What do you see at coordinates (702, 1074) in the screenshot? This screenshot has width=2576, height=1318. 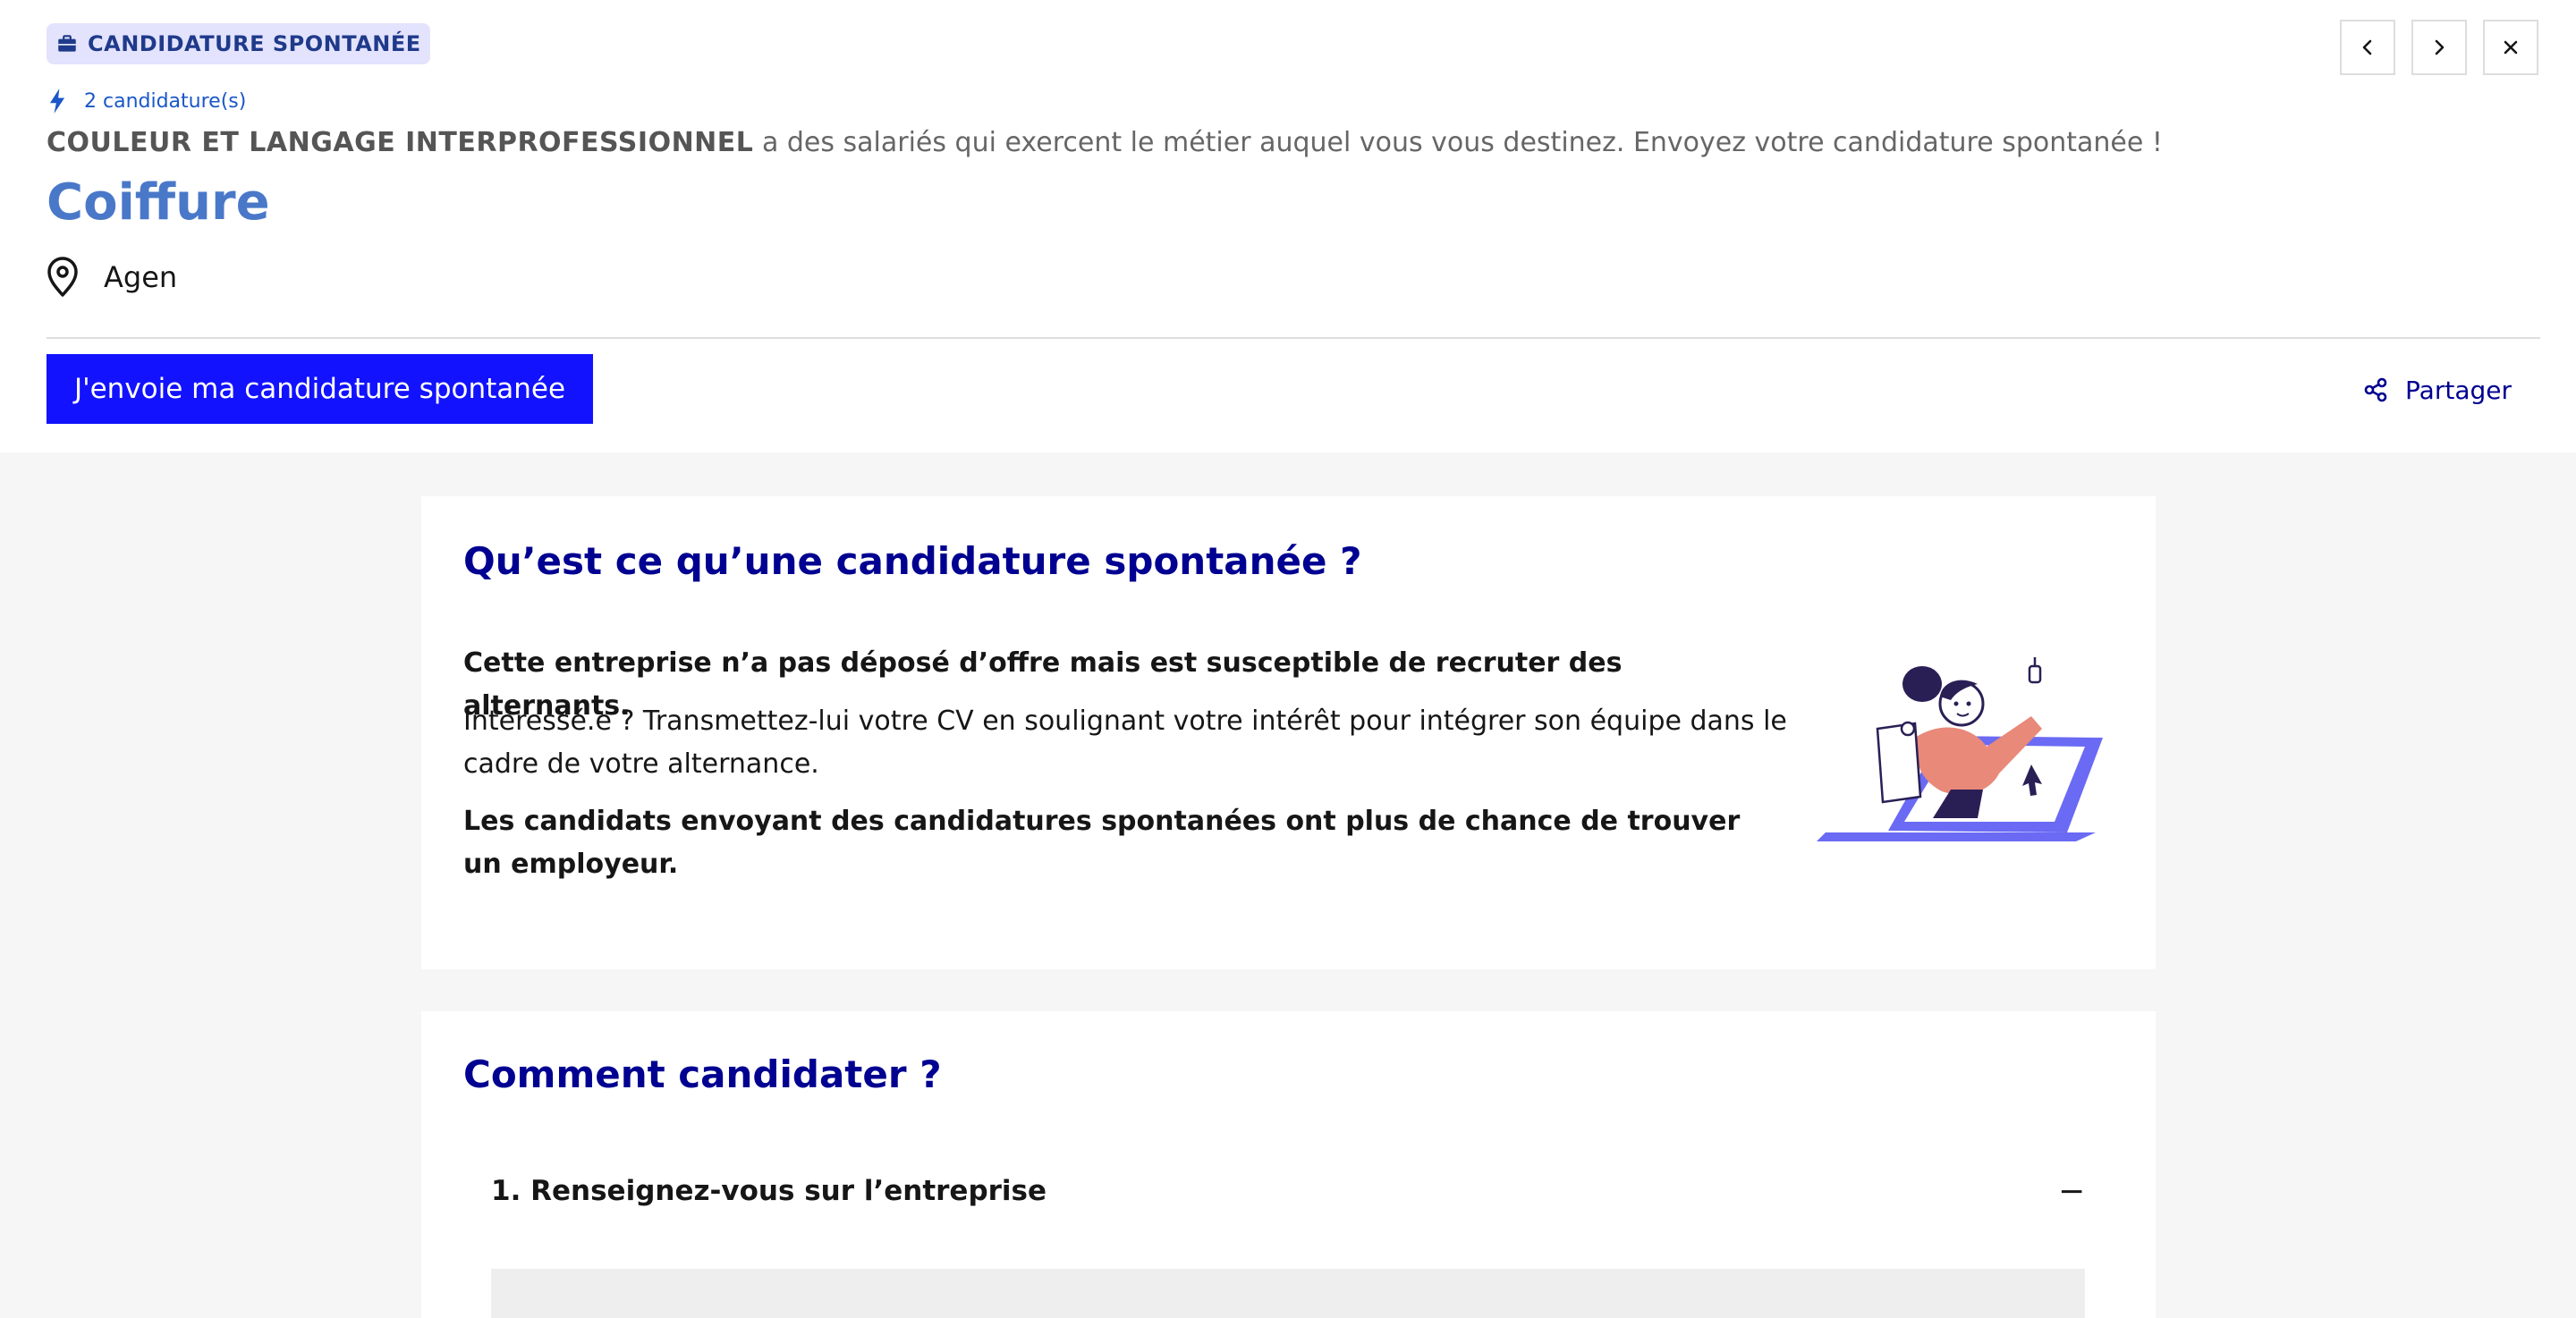 I see `how-to-title: Comment candidater ?` at bounding box center [702, 1074].